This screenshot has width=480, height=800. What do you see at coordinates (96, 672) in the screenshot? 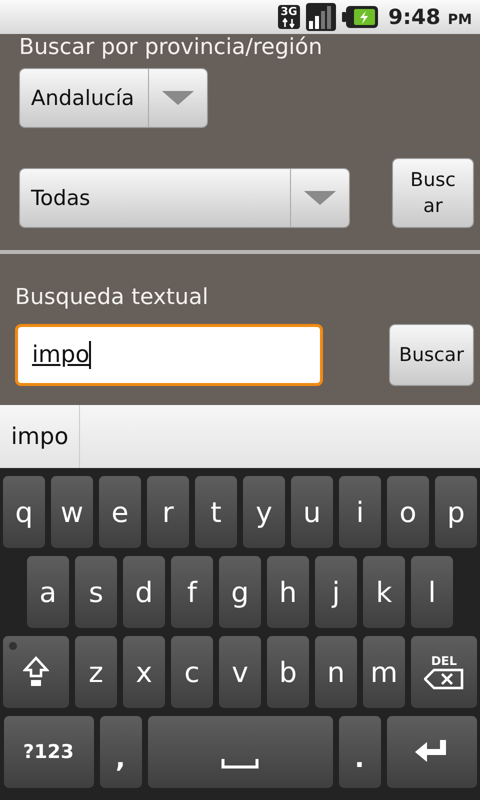
I see `keyboard-key: z` at bounding box center [96, 672].